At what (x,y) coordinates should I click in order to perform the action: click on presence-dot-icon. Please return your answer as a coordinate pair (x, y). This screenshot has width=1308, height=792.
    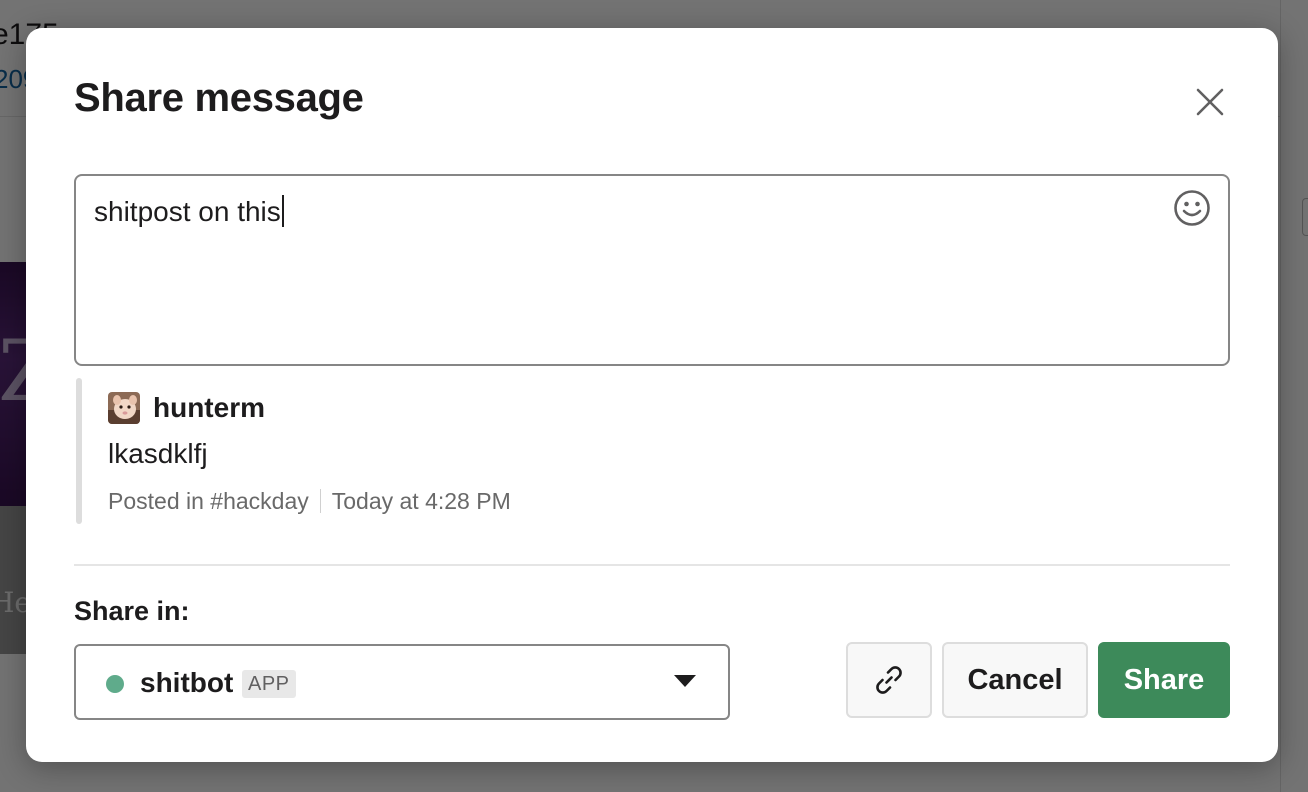
    Looking at the image, I should click on (115, 684).